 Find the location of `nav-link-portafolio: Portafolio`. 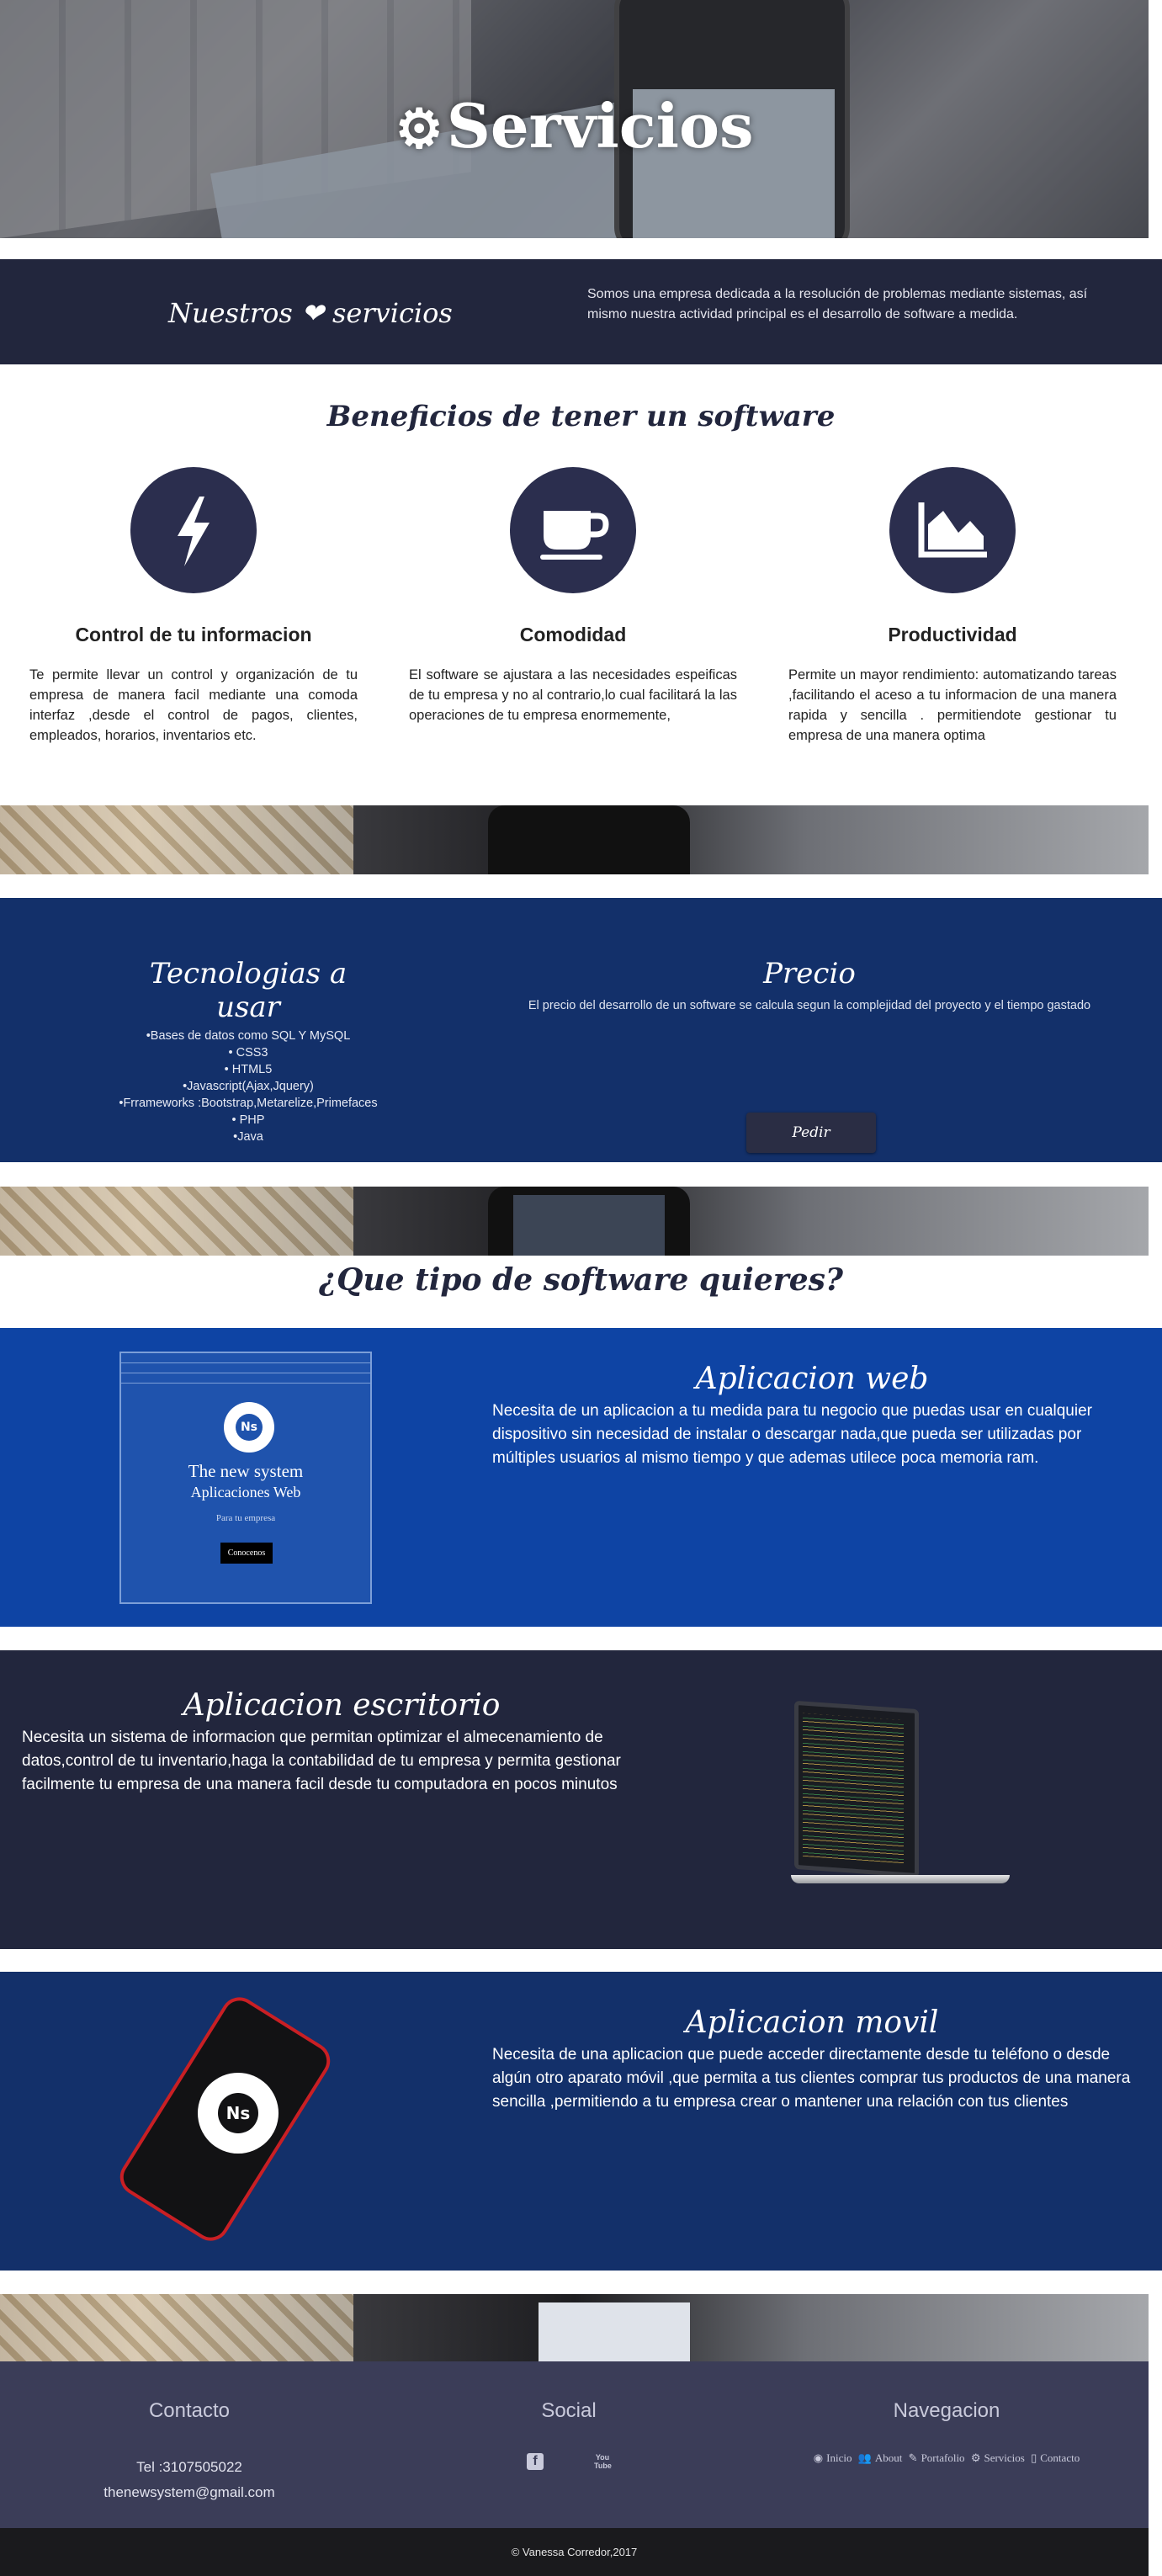

nav-link-portafolio: Portafolio is located at coordinates (943, 2457).